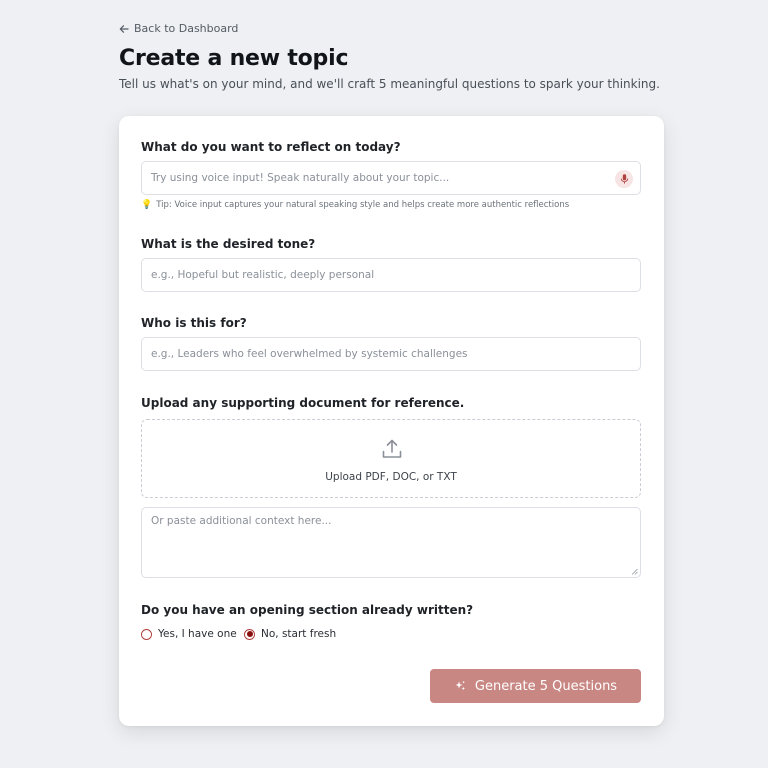 This screenshot has height=768, width=768. Describe the element at coordinates (460, 686) in the screenshot. I see `sparkles-icon` at that location.